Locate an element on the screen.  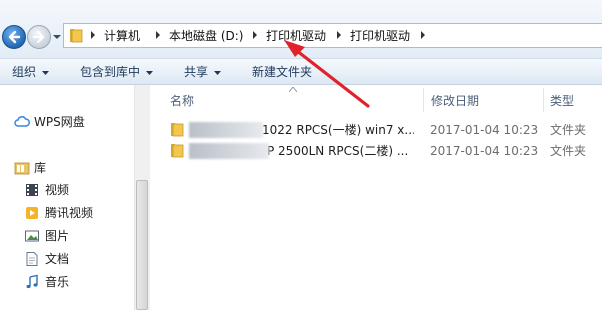
video-icon is located at coordinates (32, 190).